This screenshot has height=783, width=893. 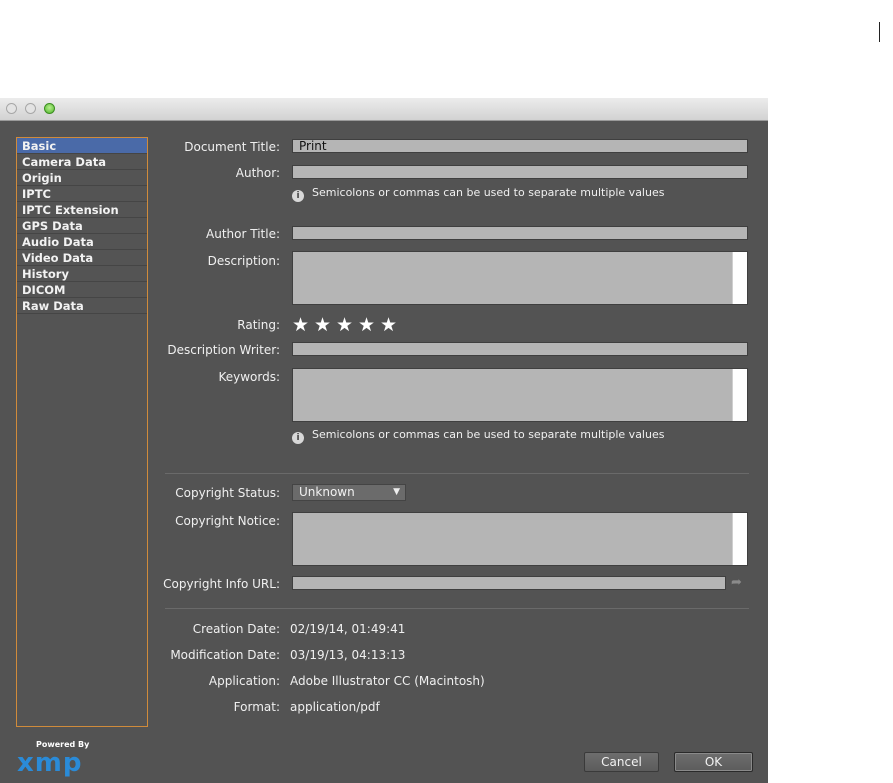 What do you see at coordinates (244, 681) in the screenshot?
I see `application-label: Application:` at bounding box center [244, 681].